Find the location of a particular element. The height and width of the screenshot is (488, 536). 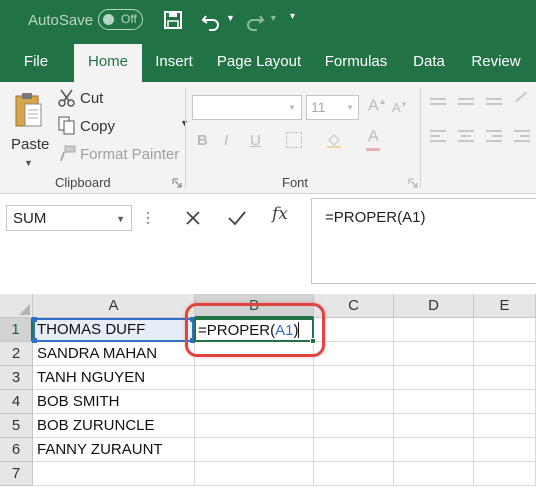

cell-a4: BOB SMITH is located at coordinates (114, 402).